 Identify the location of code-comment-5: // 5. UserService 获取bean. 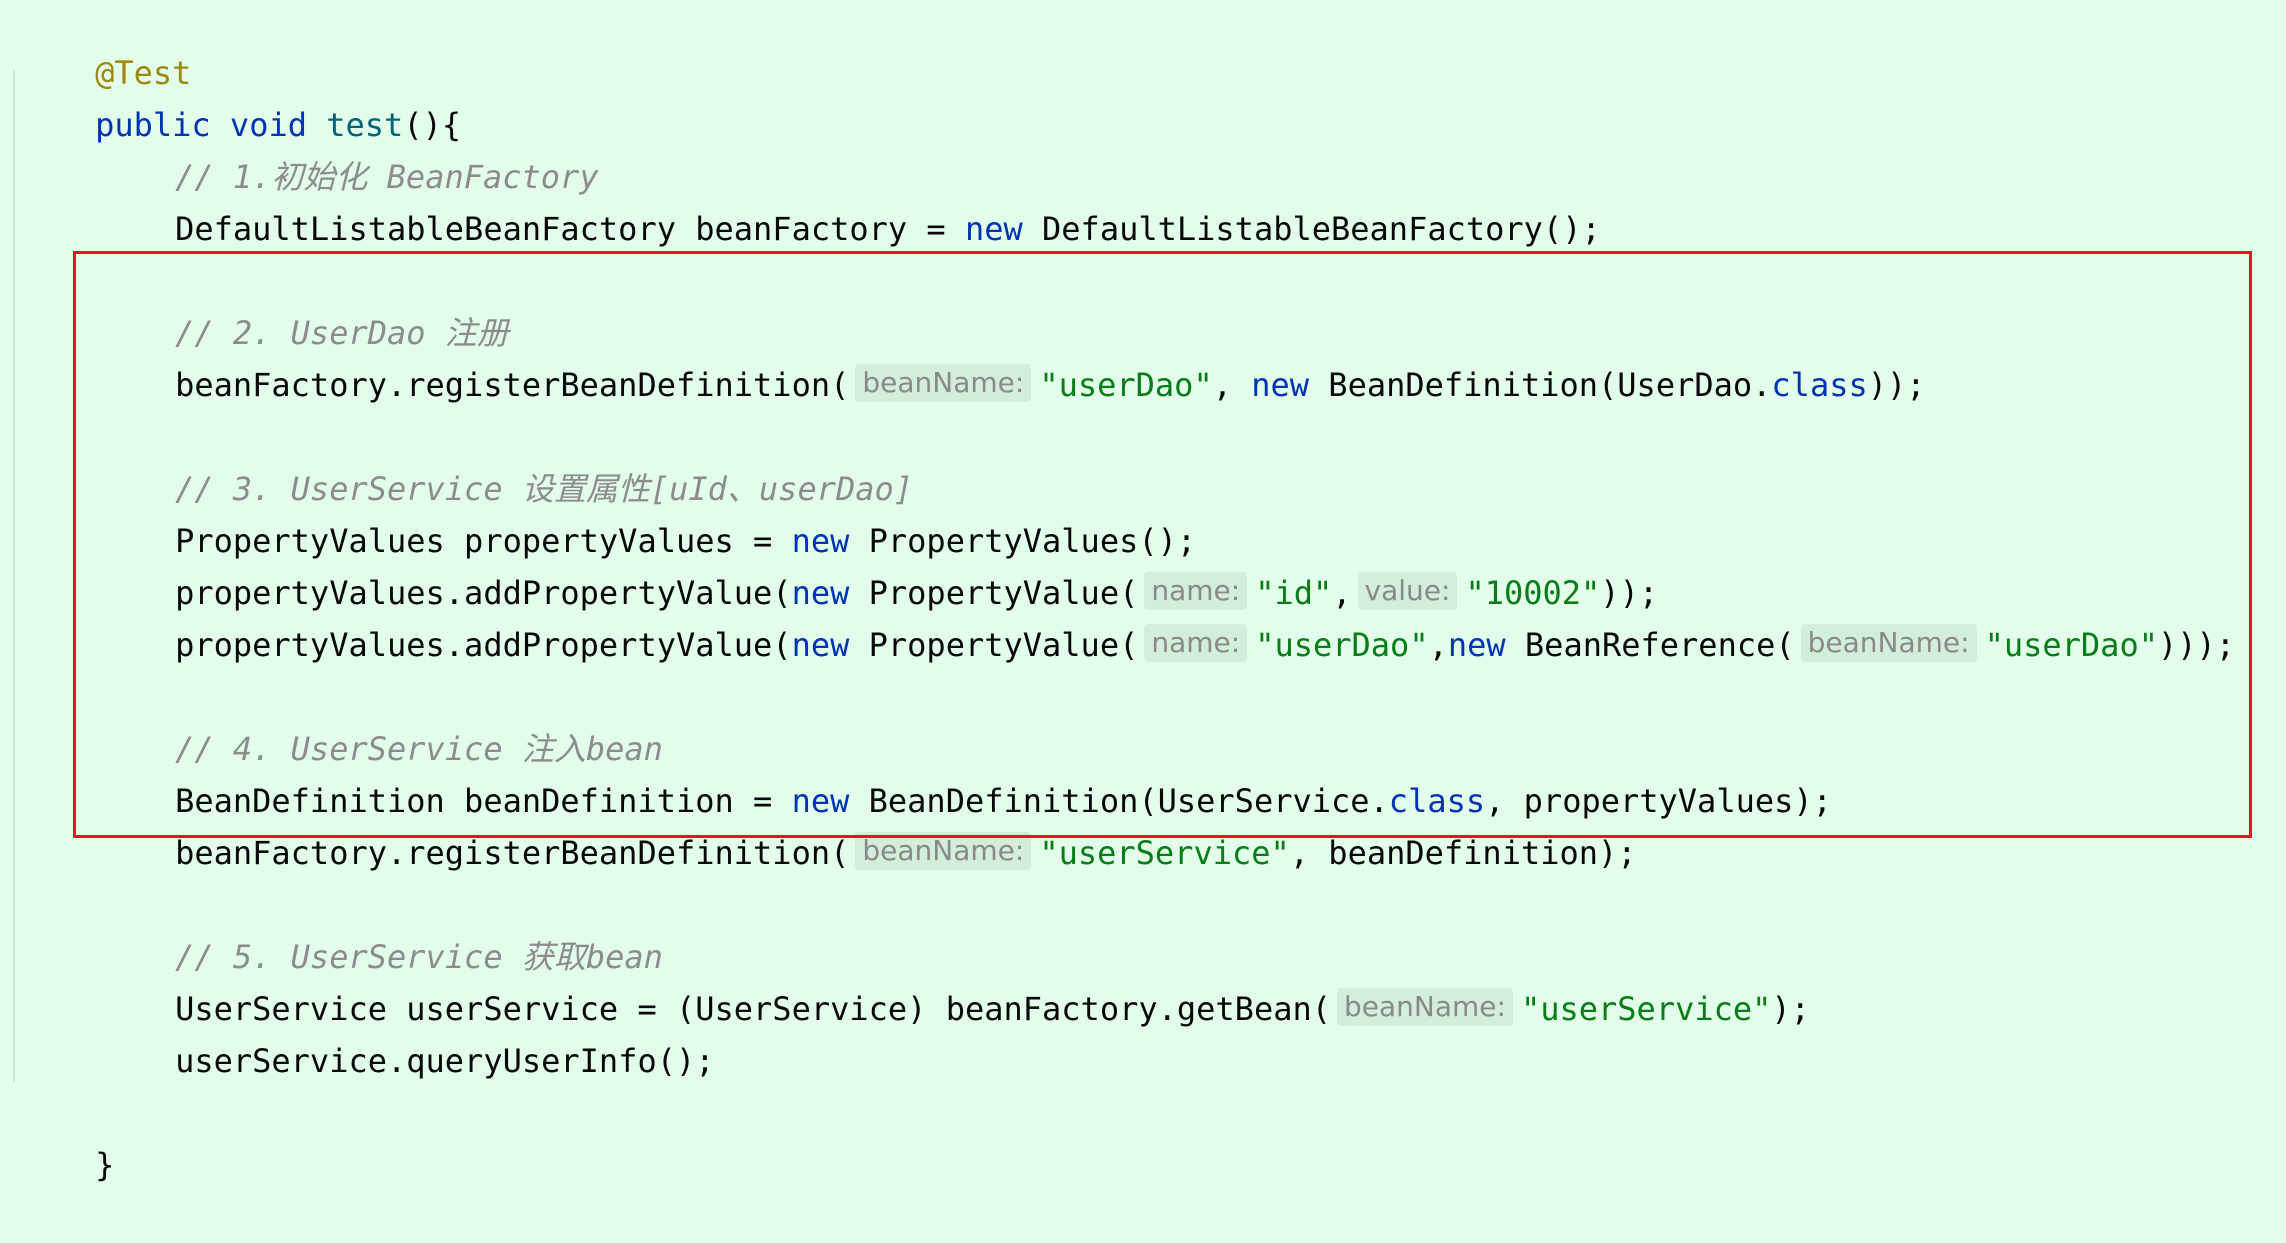
(380, 927).